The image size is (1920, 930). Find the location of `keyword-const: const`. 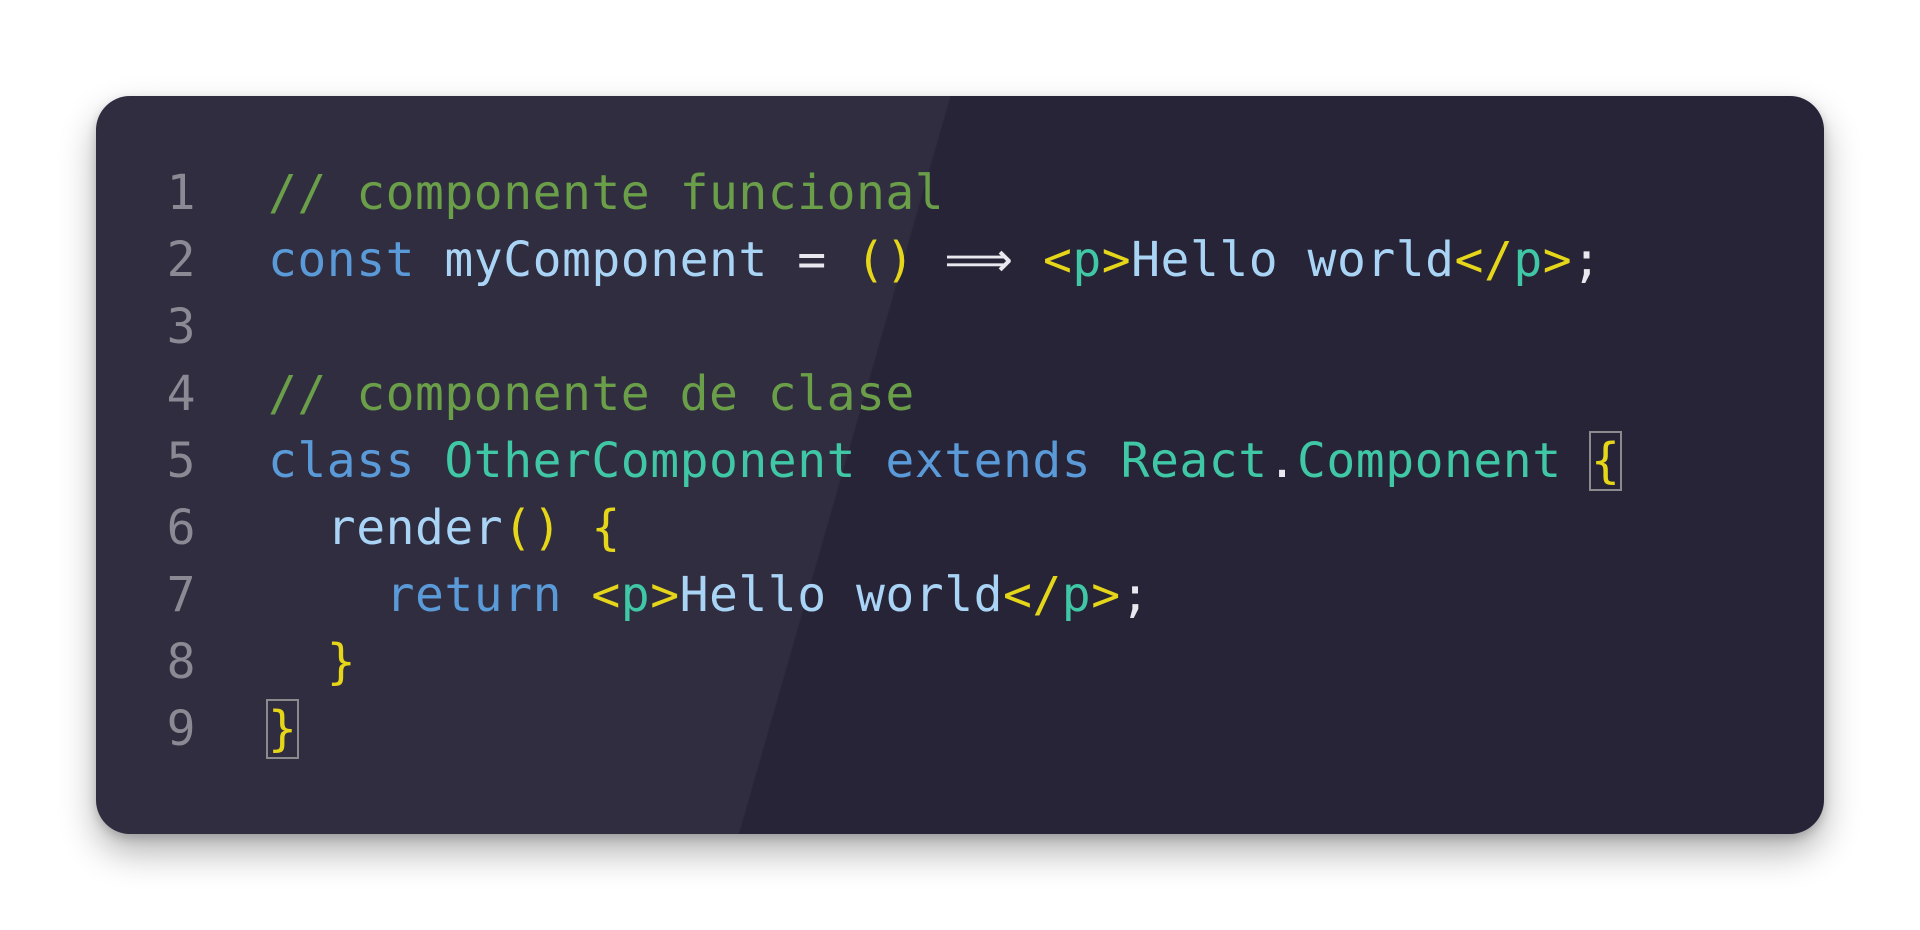

keyword-const: const is located at coordinates (341, 260).